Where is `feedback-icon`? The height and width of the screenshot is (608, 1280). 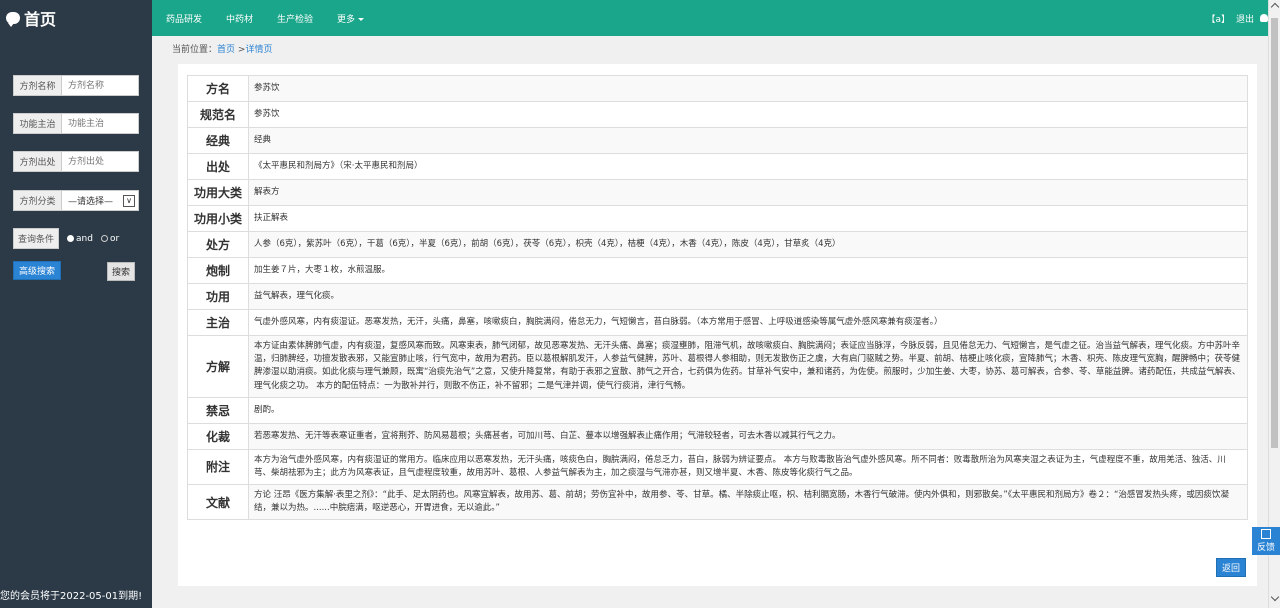 feedback-icon is located at coordinates (1266, 534).